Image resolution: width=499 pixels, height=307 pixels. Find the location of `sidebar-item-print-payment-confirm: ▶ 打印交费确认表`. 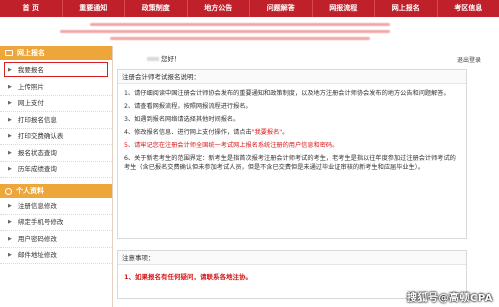

sidebar-item-print-payment-confirm: ▶ 打印交费确认表 is located at coordinates (56, 137).